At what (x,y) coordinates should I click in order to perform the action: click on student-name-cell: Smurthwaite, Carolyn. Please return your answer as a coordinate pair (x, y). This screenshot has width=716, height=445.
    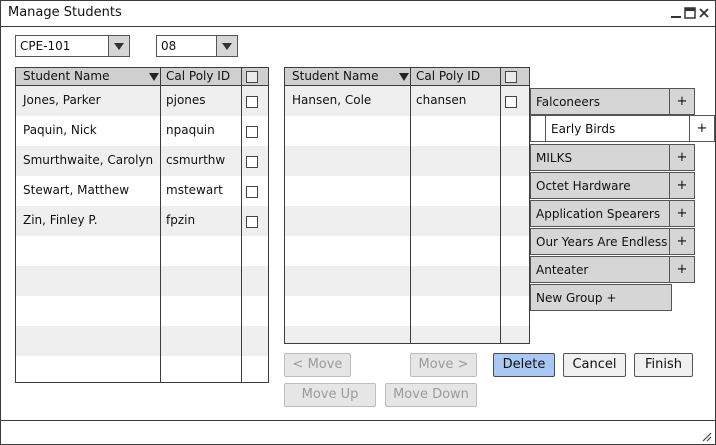
    Looking at the image, I should click on (88, 160).